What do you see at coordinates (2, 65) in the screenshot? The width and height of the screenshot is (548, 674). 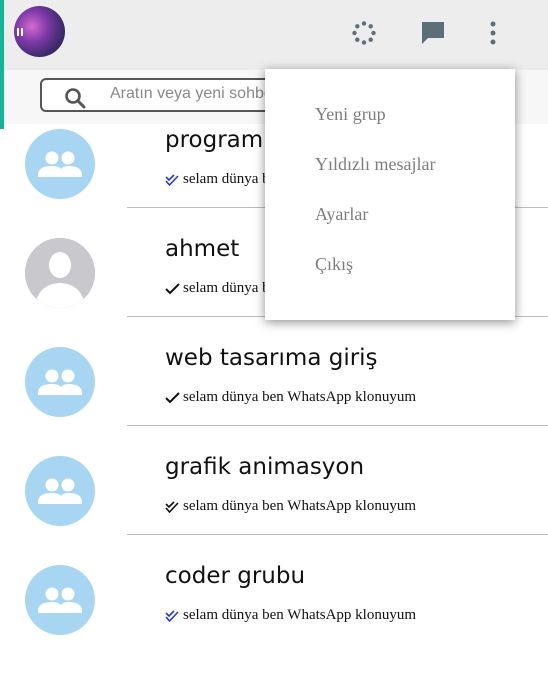 I see `accent-strip` at bounding box center [2, 65].